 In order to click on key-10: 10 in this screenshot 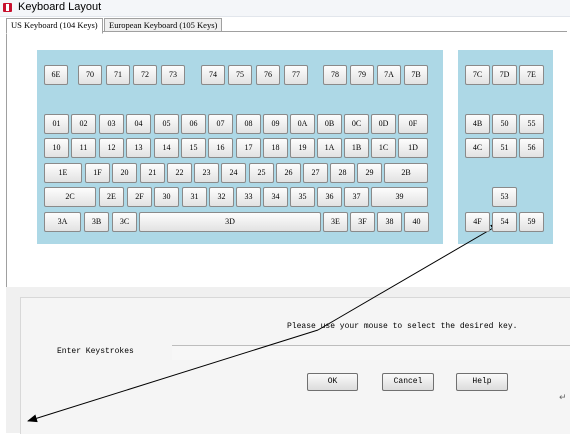, I will do `click(56, 148)`.